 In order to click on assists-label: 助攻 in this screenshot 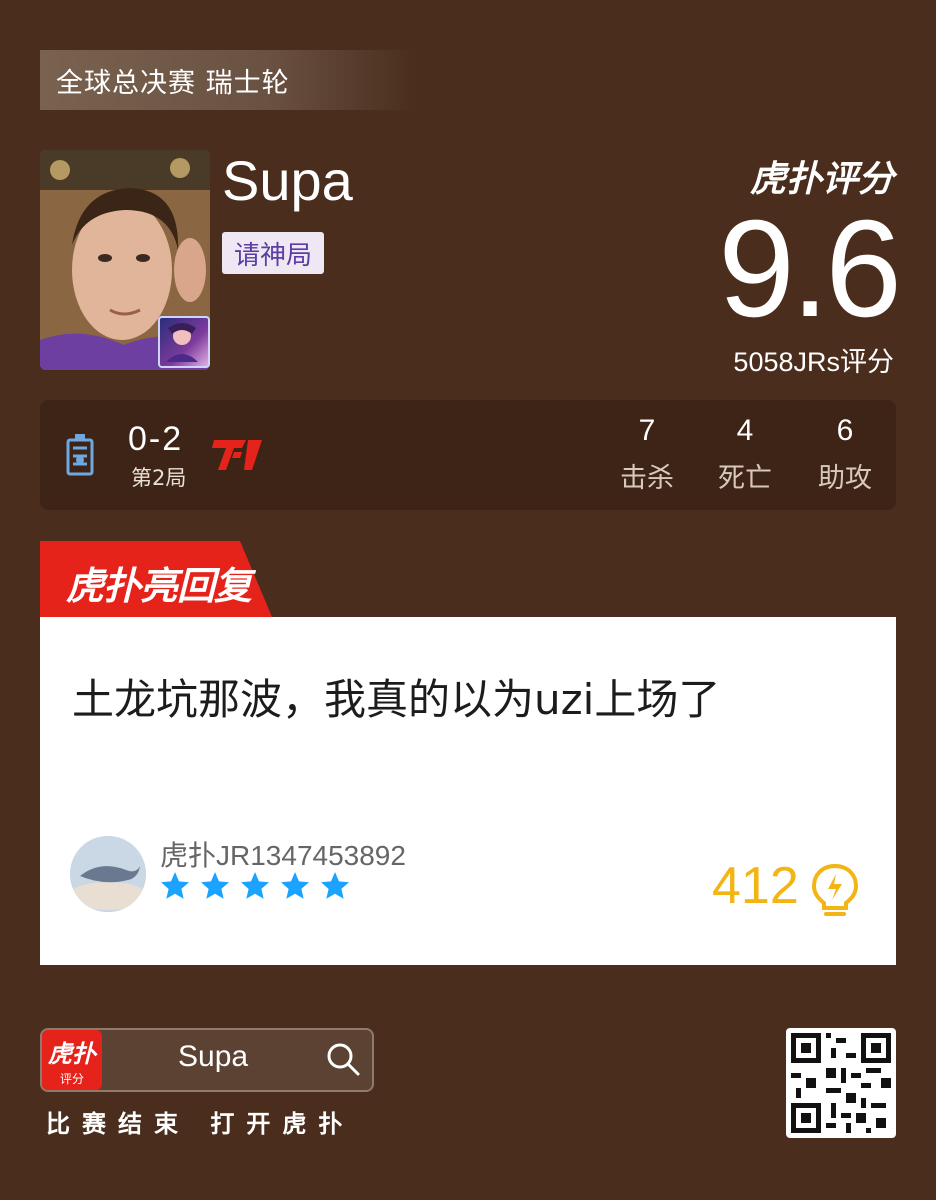, I will do `click(845, 478)`.